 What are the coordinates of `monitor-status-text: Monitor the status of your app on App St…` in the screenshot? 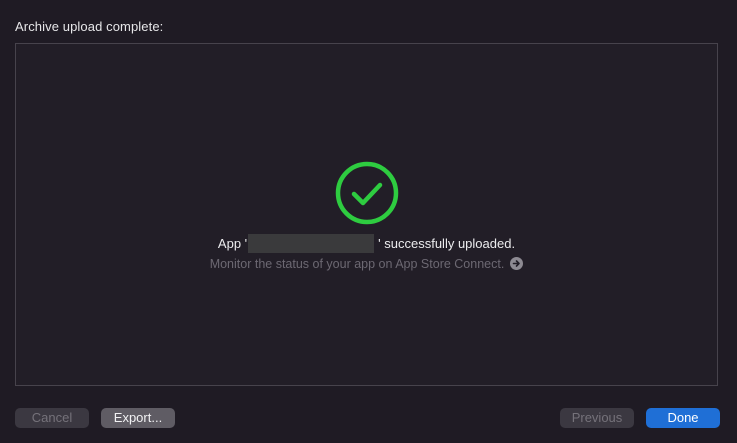 It's located at (357, 264).